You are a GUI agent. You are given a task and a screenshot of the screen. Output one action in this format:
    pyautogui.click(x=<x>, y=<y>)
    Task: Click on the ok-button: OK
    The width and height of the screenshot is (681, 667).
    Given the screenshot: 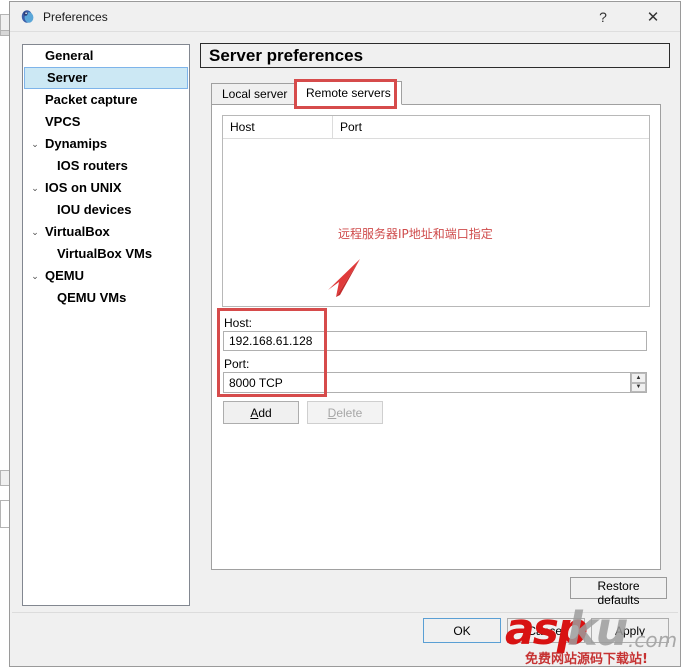 What is the action you would take?
    pyautogui.click(x=462, y=630)
    